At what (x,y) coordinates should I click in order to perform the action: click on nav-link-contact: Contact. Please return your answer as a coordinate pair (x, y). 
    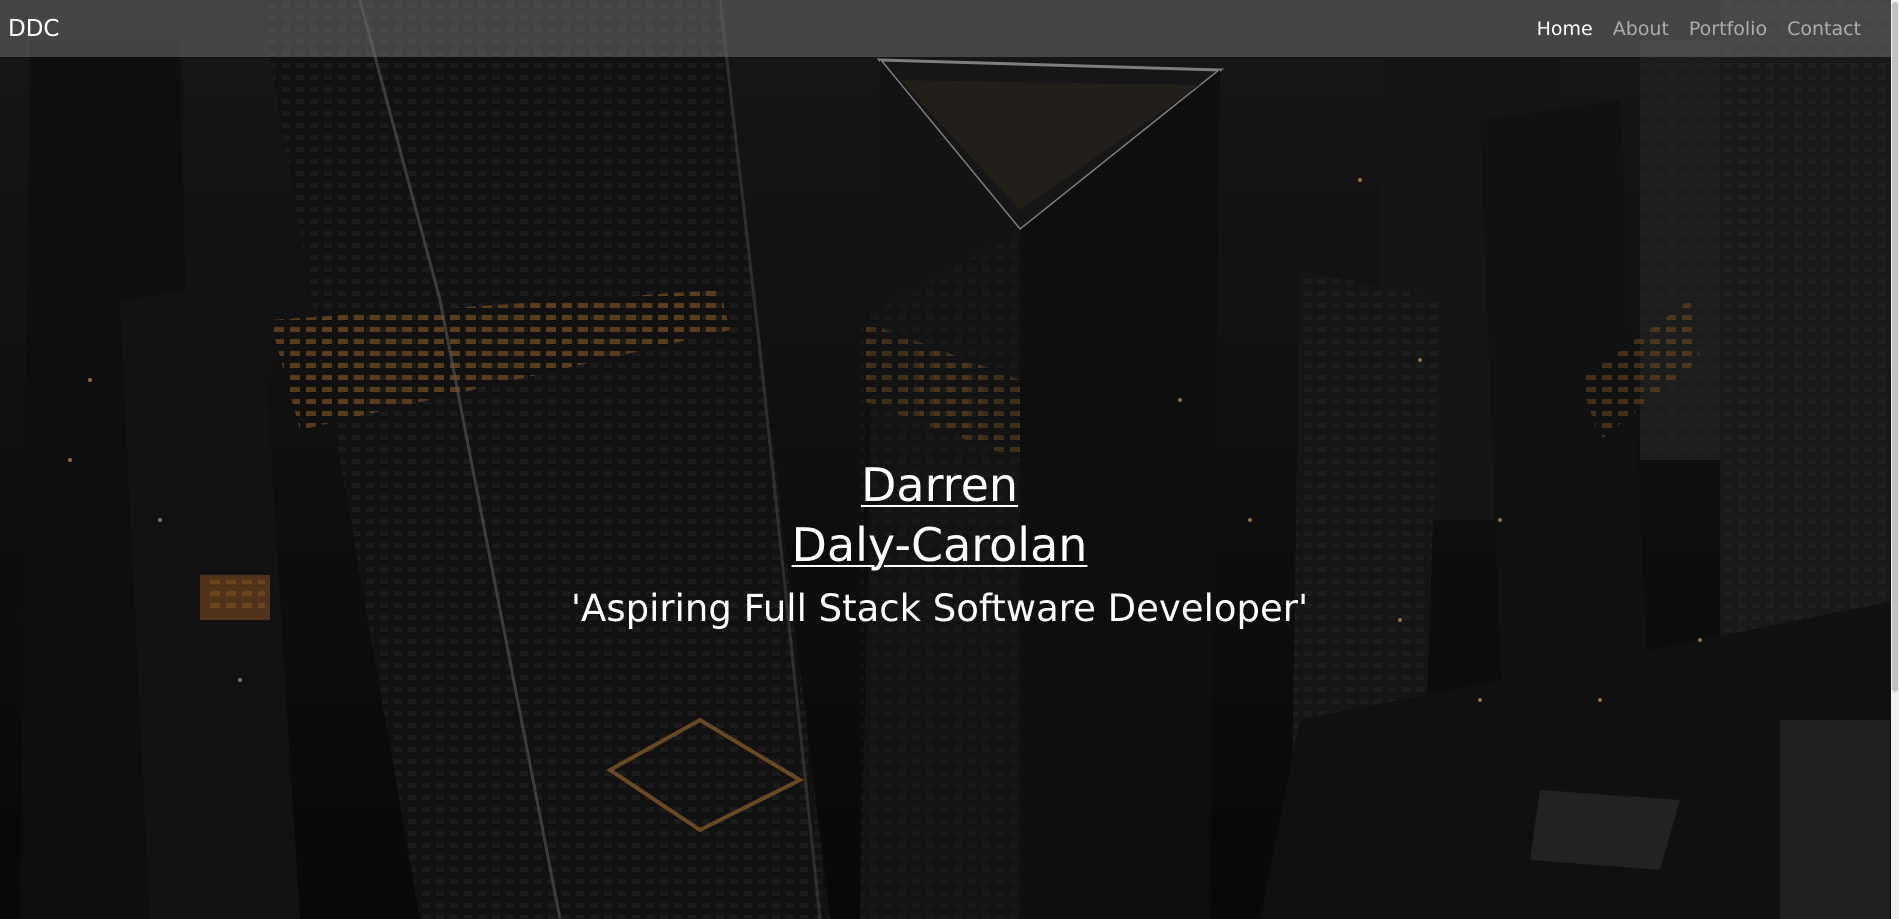
    Looking at the image, I should click on (1824, 29).